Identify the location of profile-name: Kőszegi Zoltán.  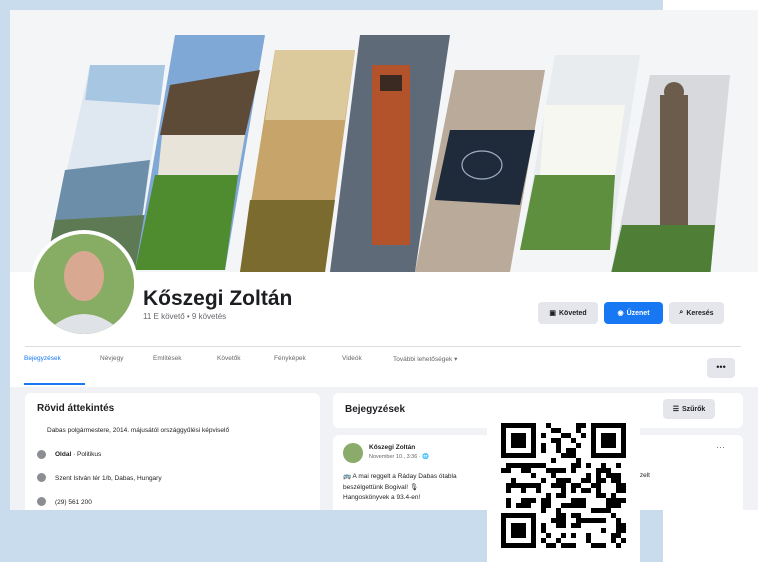
(218, 298).